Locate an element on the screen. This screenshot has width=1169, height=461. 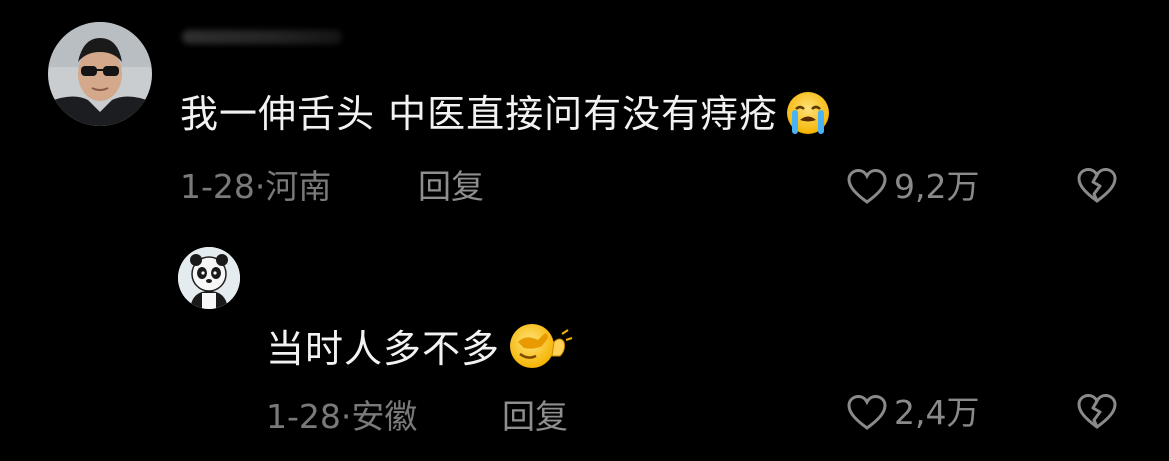
loudly-crying-face-emoji is located at coordinates (808, 117).